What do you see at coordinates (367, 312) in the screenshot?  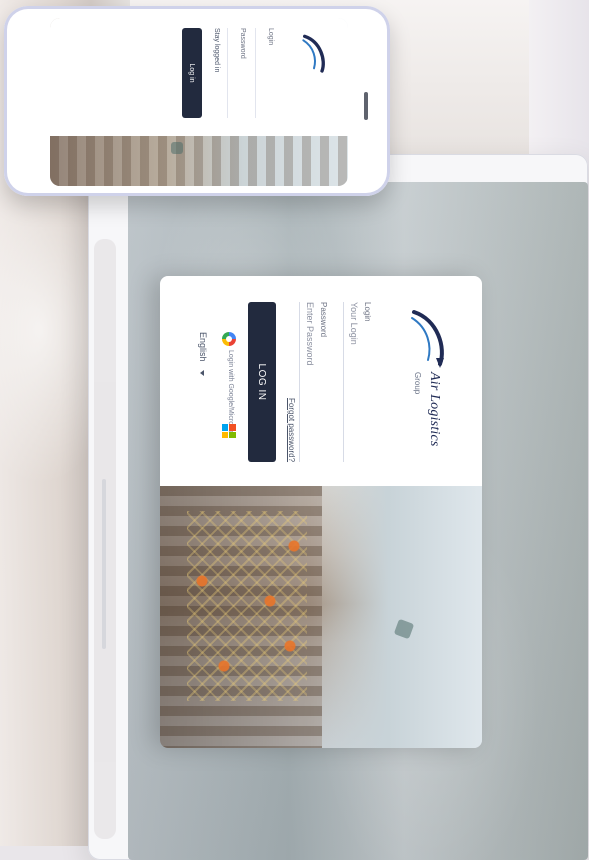 I see `login-label: Login` at bounding box center [367, 312].